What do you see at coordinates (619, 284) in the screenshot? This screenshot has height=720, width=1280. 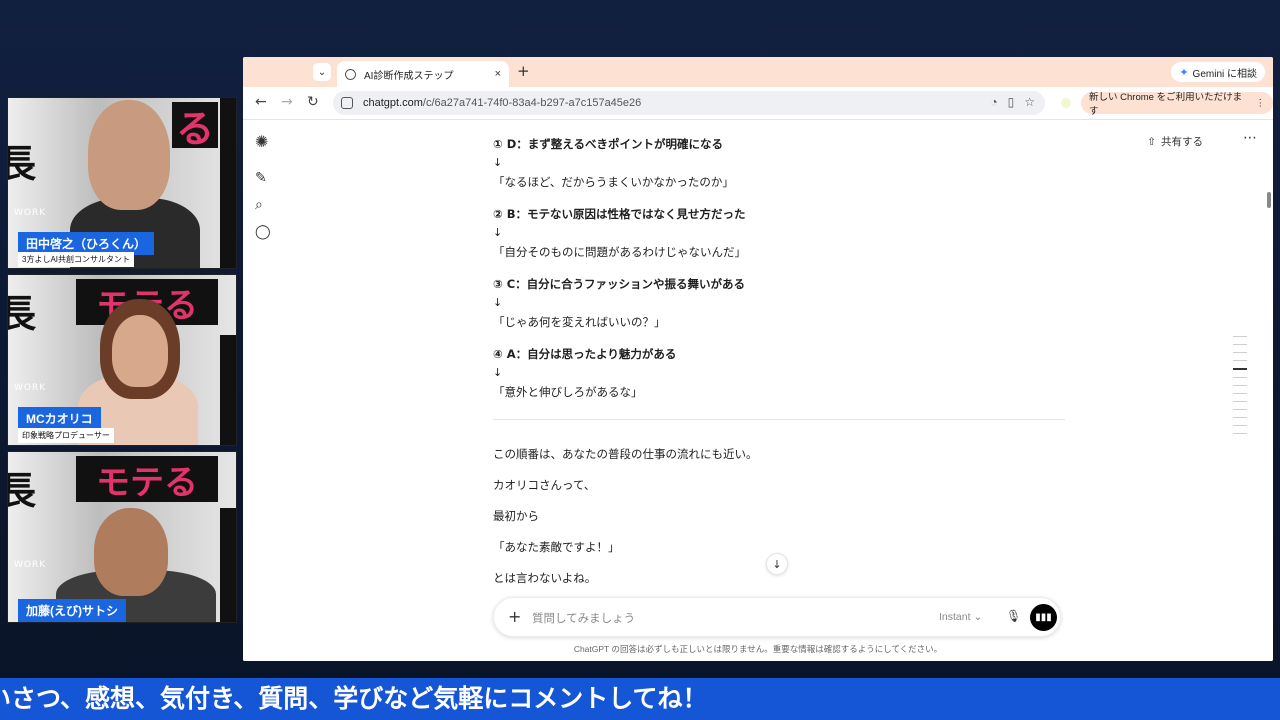 I see `step-heading: ③ C：自分に合うファッションや振る舞いがある` at bounding box center [619, 284].